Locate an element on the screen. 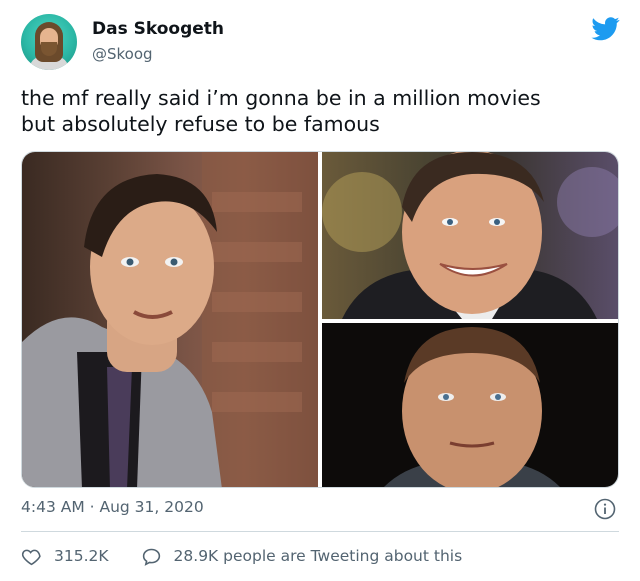  tweet-timestamp: 4:43 AM · Aug 31, 2020 is located at coordinates (112, 507).